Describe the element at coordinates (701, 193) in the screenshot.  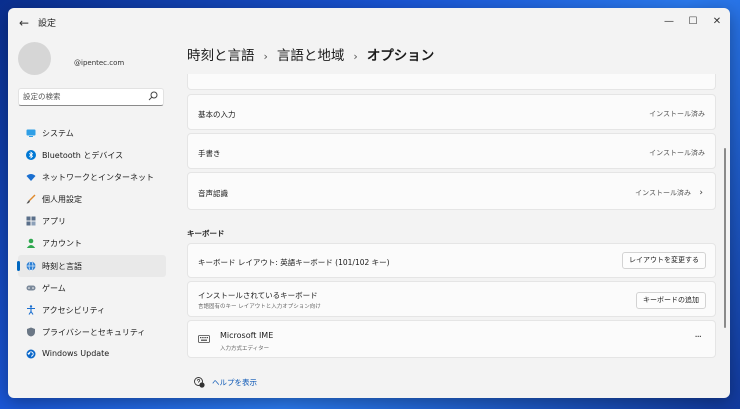
I see `chevron-right-icon: ›` at that location.